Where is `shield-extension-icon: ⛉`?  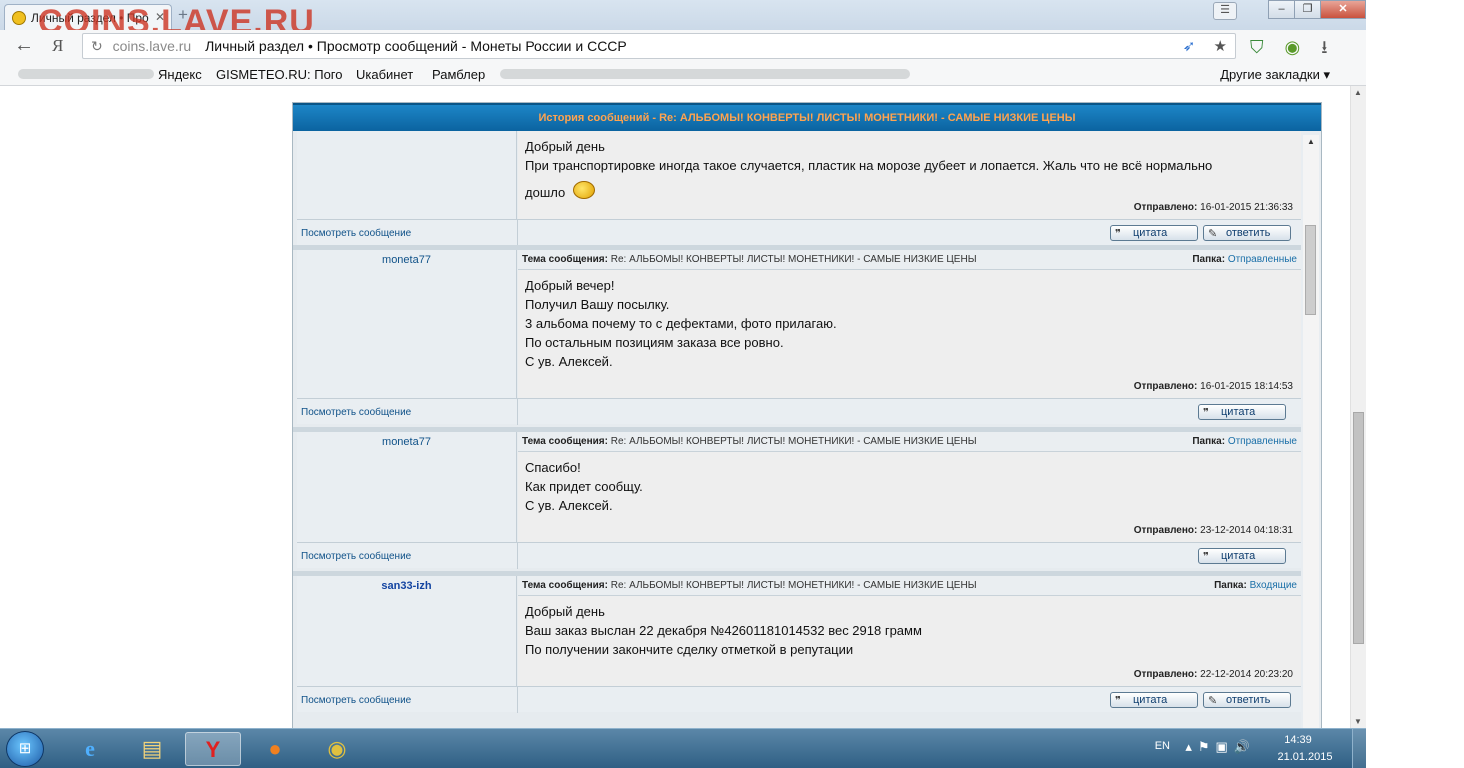
shield-extension-icon: ⛉ is located at coordinates (1257, 47).